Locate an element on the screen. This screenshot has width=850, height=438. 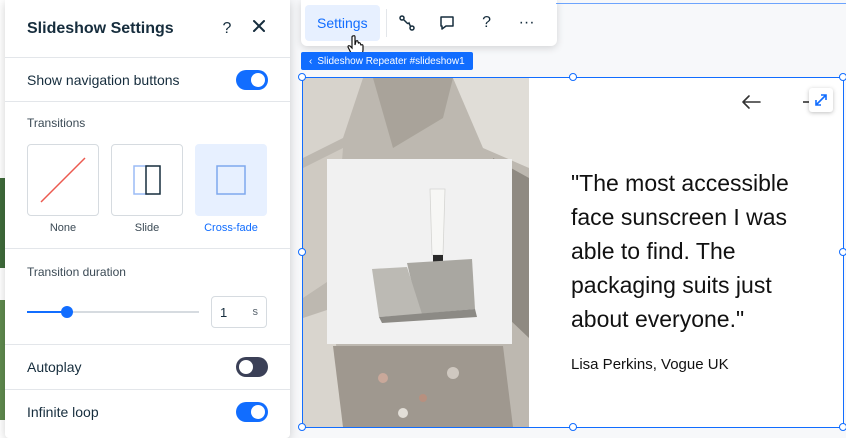
breadcrumb-label: Slideshow Repeater #slideshow1 is located at coordinates (391, 61).